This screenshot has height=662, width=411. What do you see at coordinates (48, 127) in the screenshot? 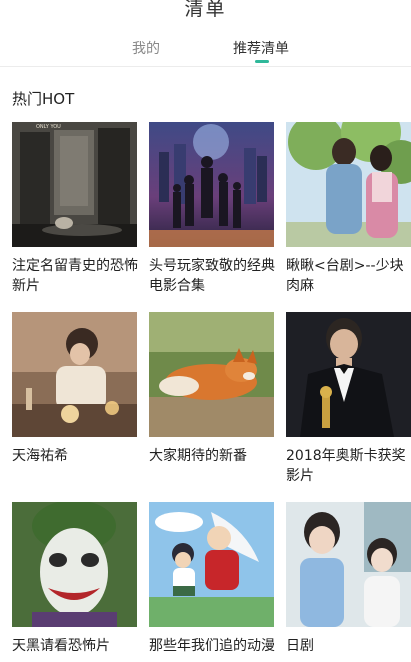
I see `svg-text: ONLY YOU` at bounding box center [48, 127].